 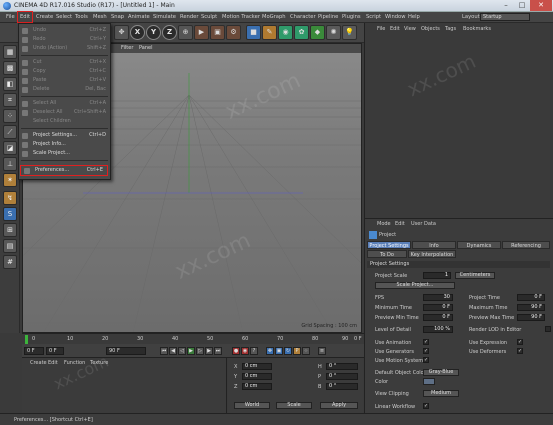 I want to click on tweak-mode-icon: ✶, so click(x=10, y=180).